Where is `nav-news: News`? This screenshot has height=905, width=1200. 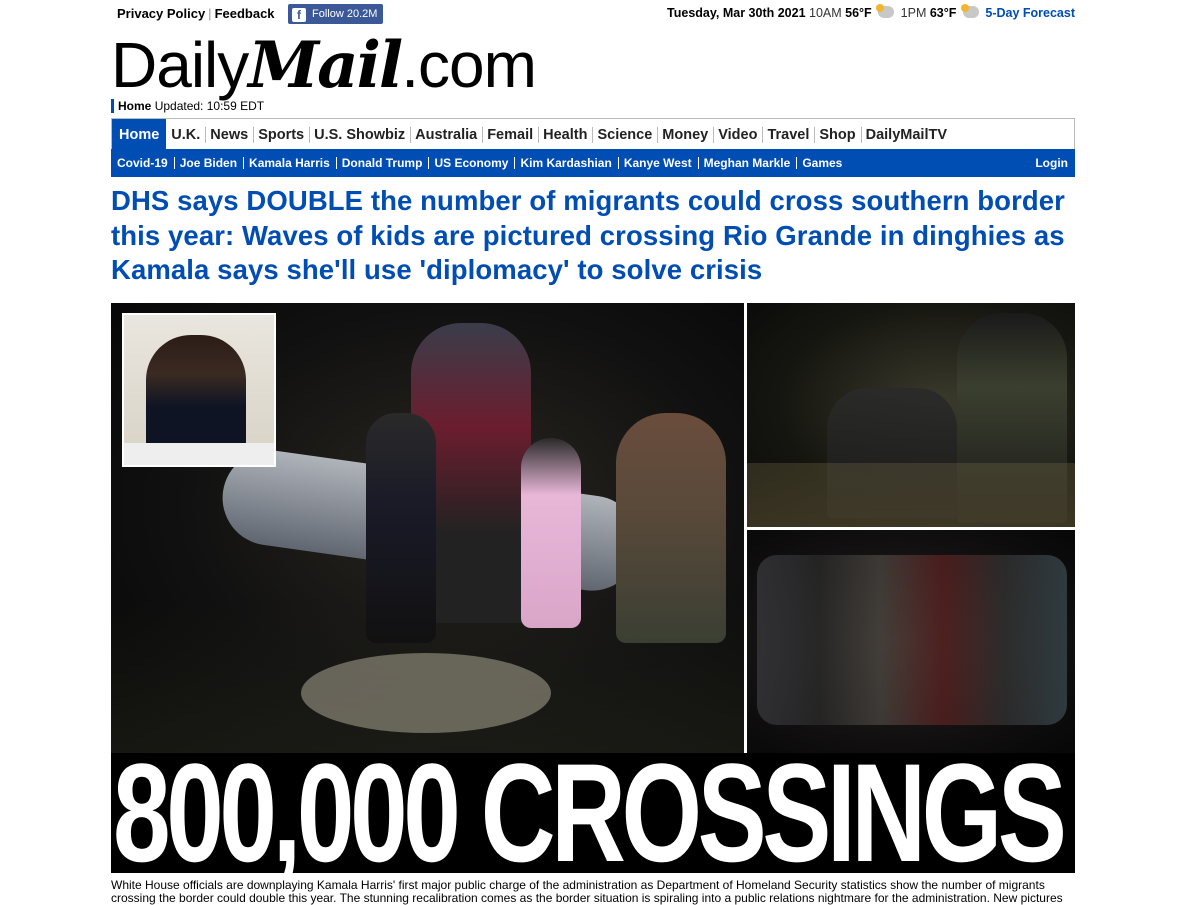
nav-news: News is located at coordinates (229, 134).